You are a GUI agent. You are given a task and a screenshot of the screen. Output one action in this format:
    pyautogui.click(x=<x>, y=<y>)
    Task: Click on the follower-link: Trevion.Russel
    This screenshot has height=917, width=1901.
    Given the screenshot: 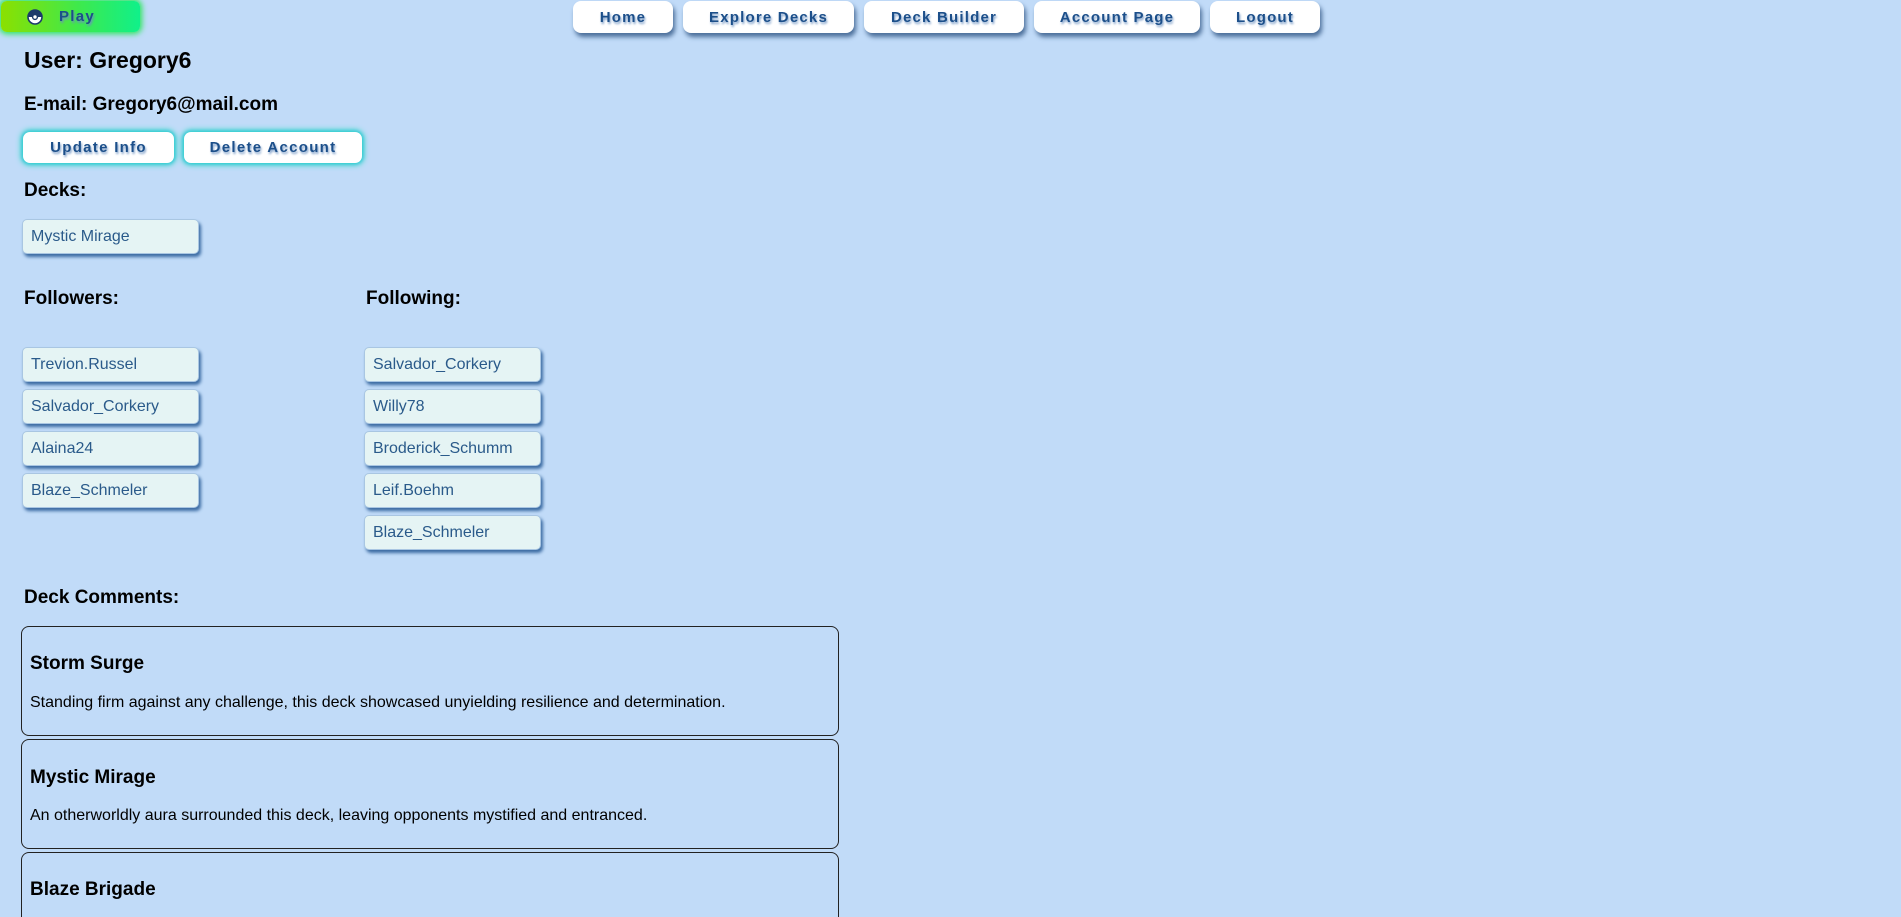 What is the action you would take?
    pyautogui.click(x=110, y=364)
    